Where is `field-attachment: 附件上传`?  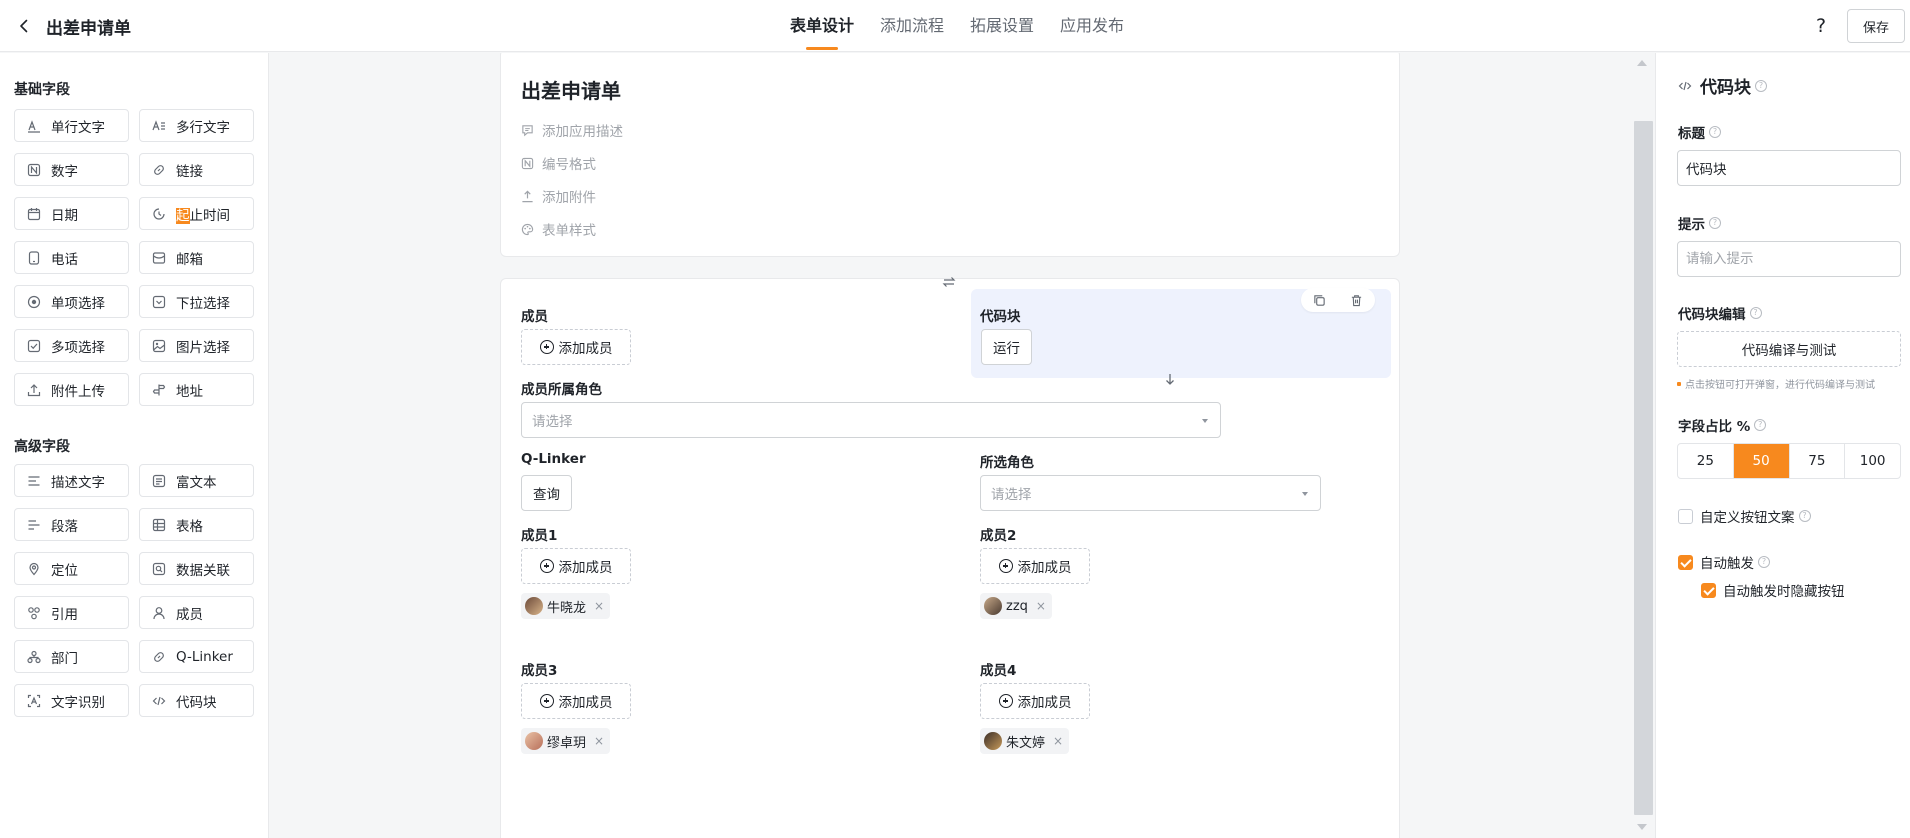 field-attachment: 附件上传 is located at coordinates (71, 389).